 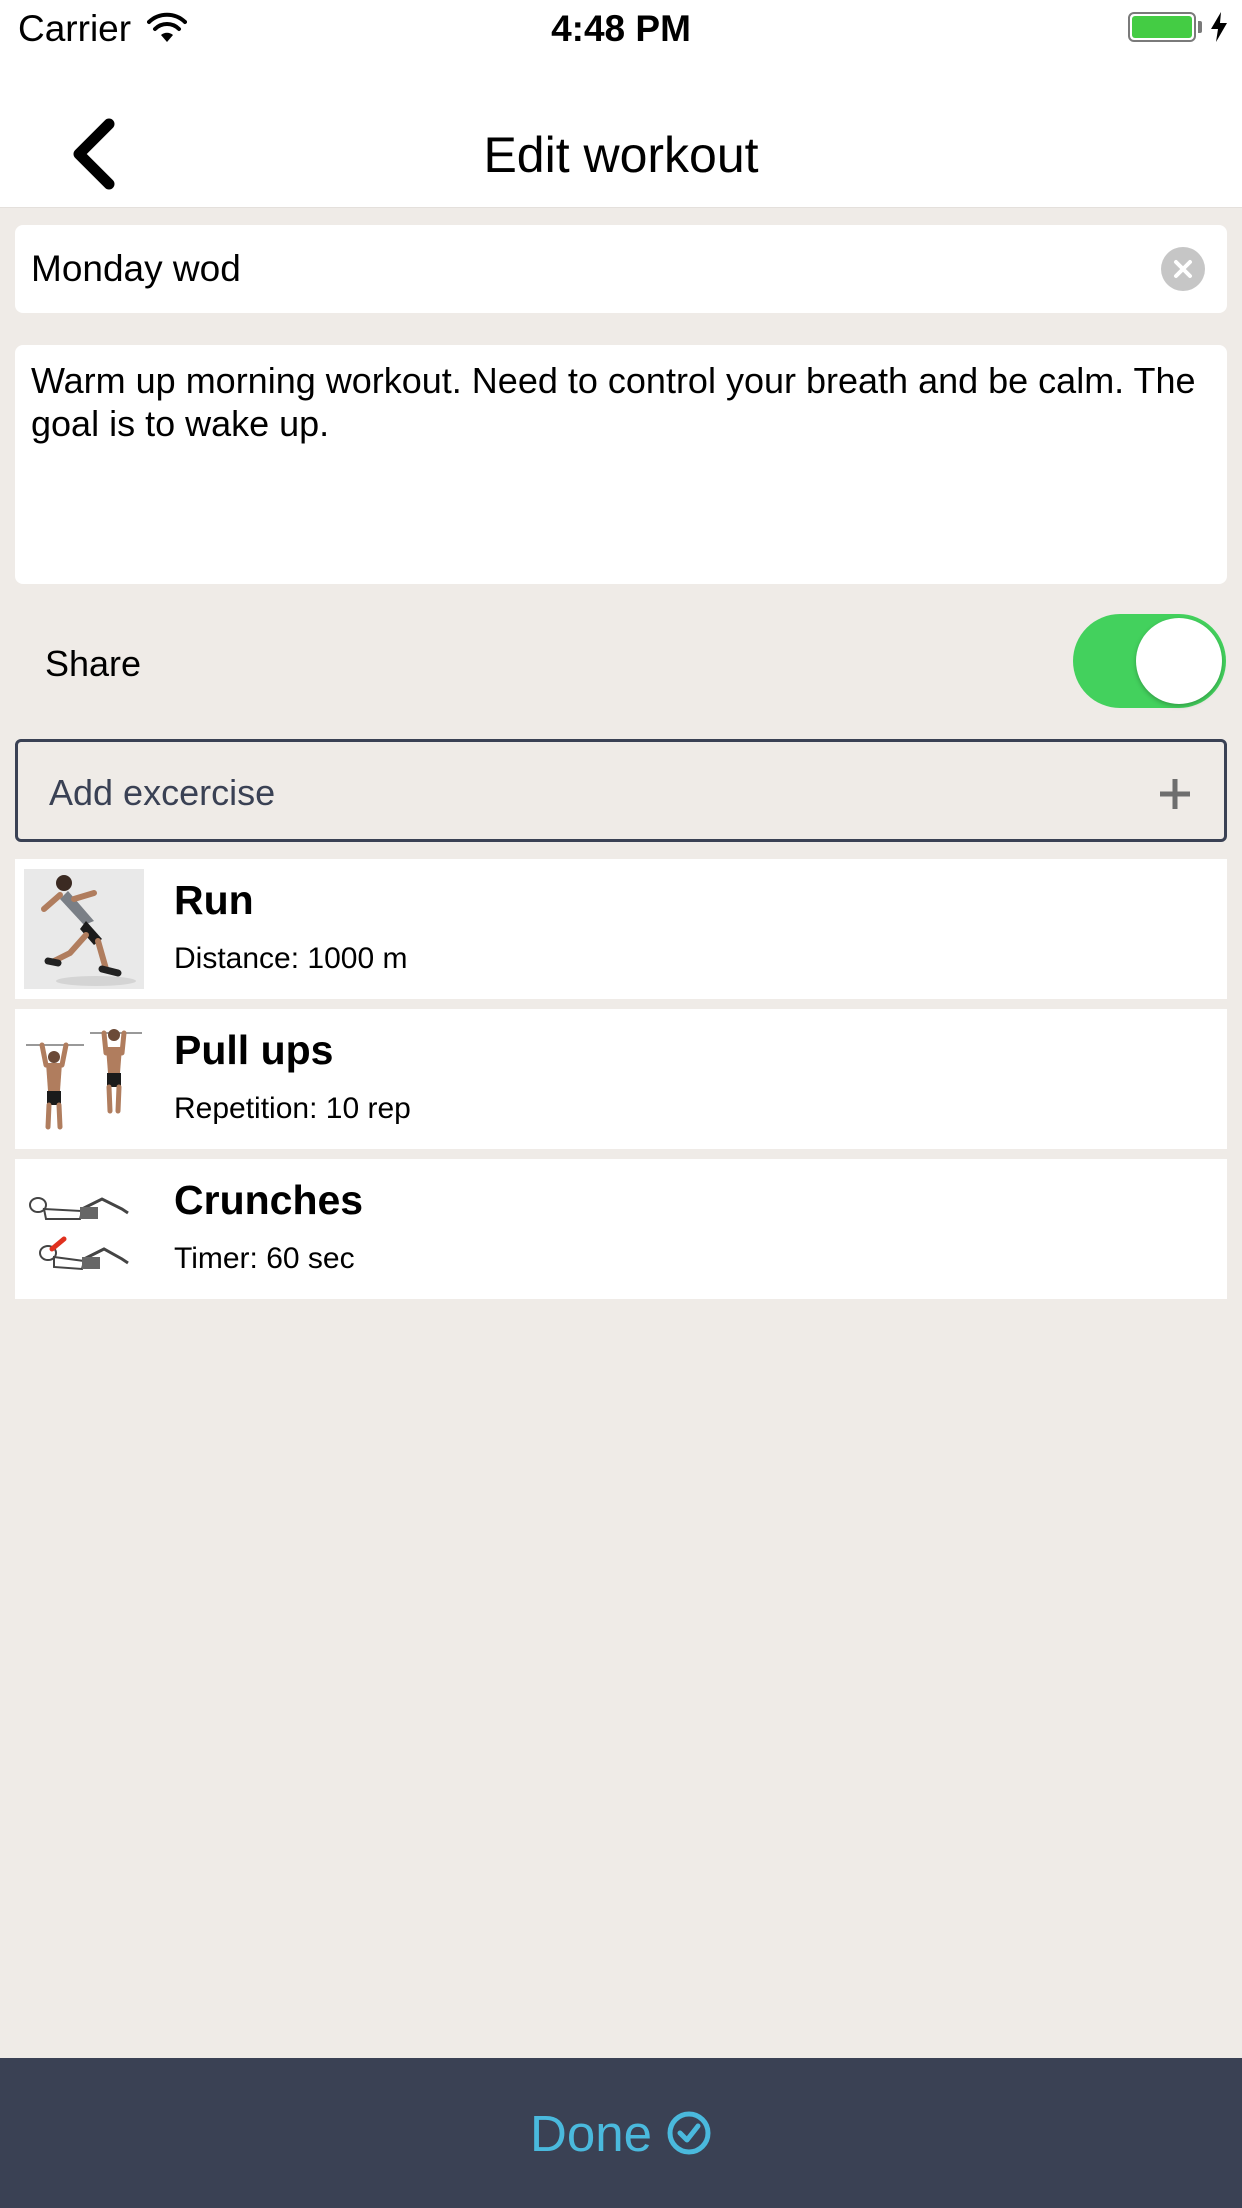 I want to click on status-time: 4:48 PM, so click(x=621, y=28).